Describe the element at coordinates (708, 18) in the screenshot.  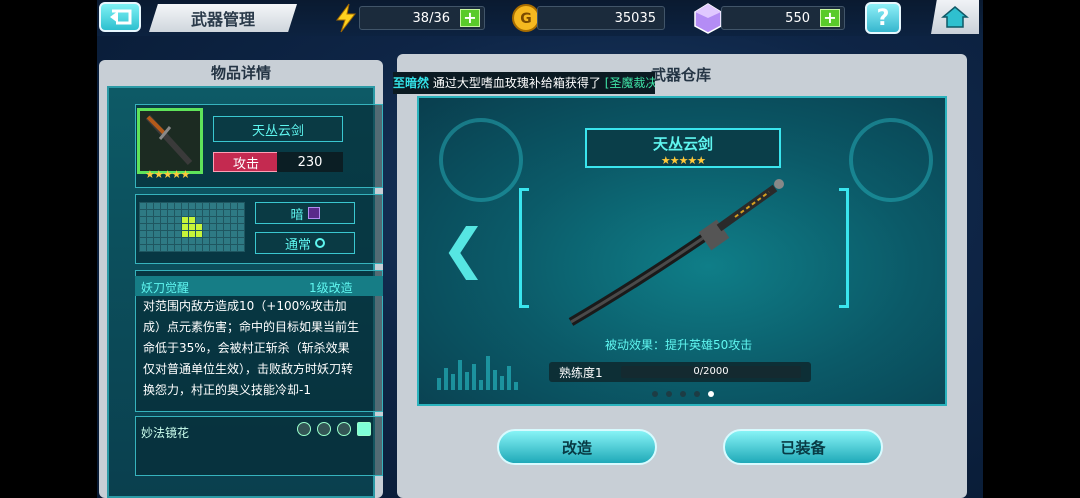
I see `gem-icon` at that location.